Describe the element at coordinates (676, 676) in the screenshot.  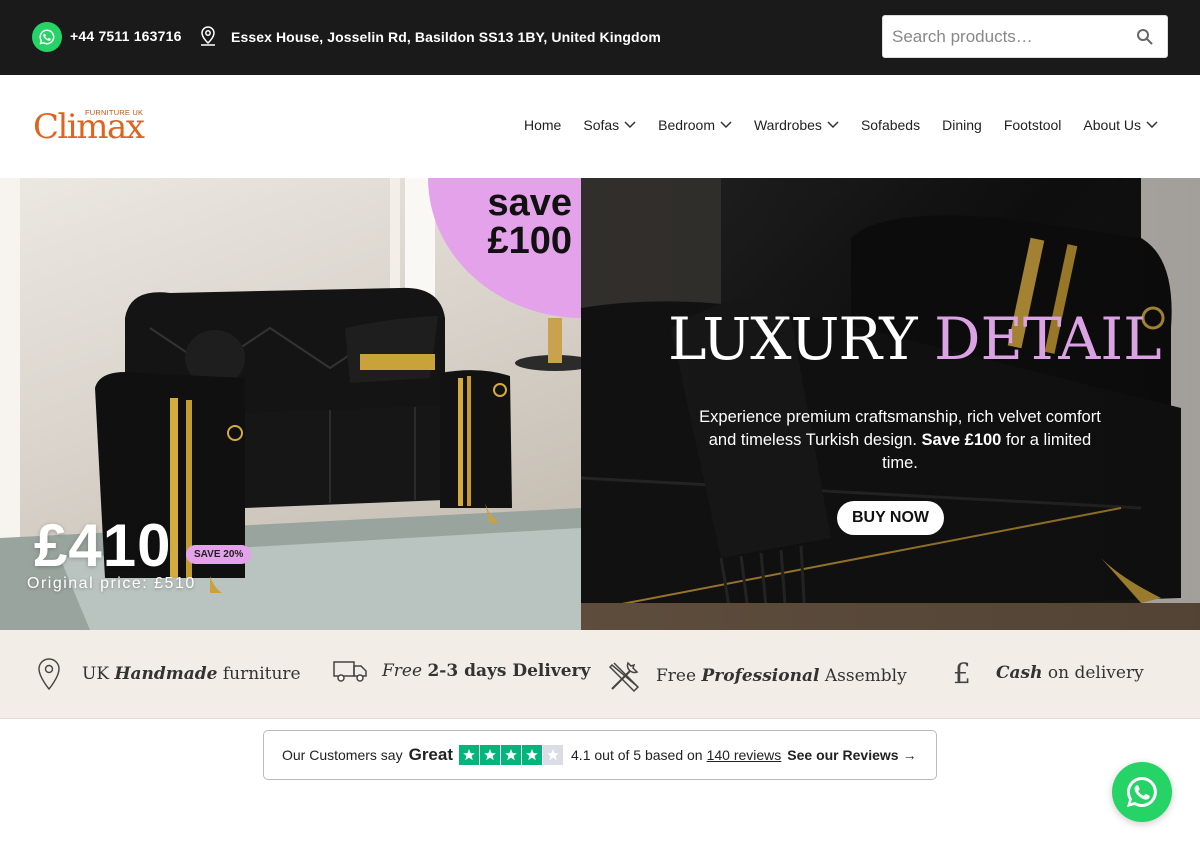
I see `feature-assembly-1: Free` at that location.